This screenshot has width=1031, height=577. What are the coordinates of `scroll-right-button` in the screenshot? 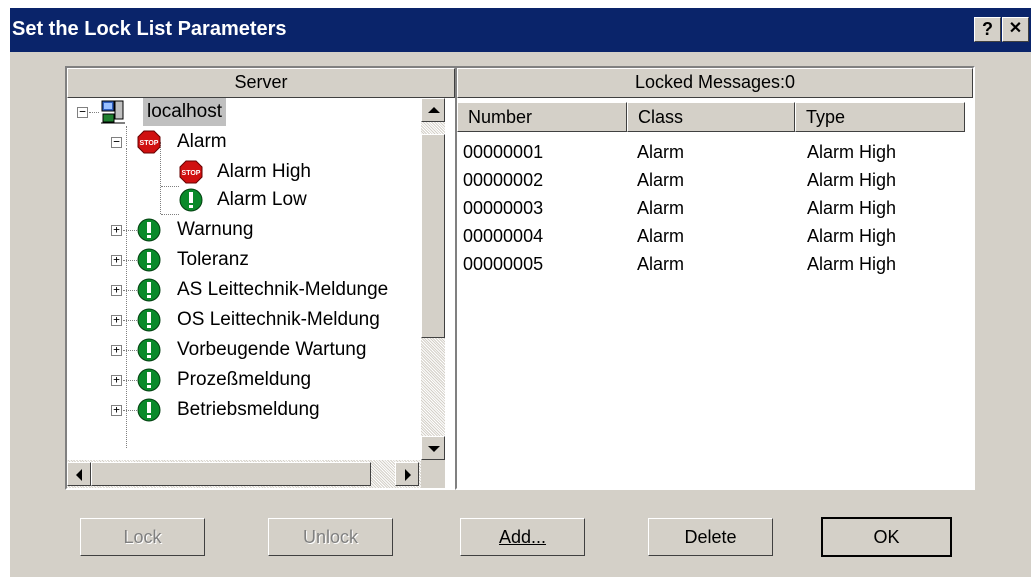 It's located at (407, 474).